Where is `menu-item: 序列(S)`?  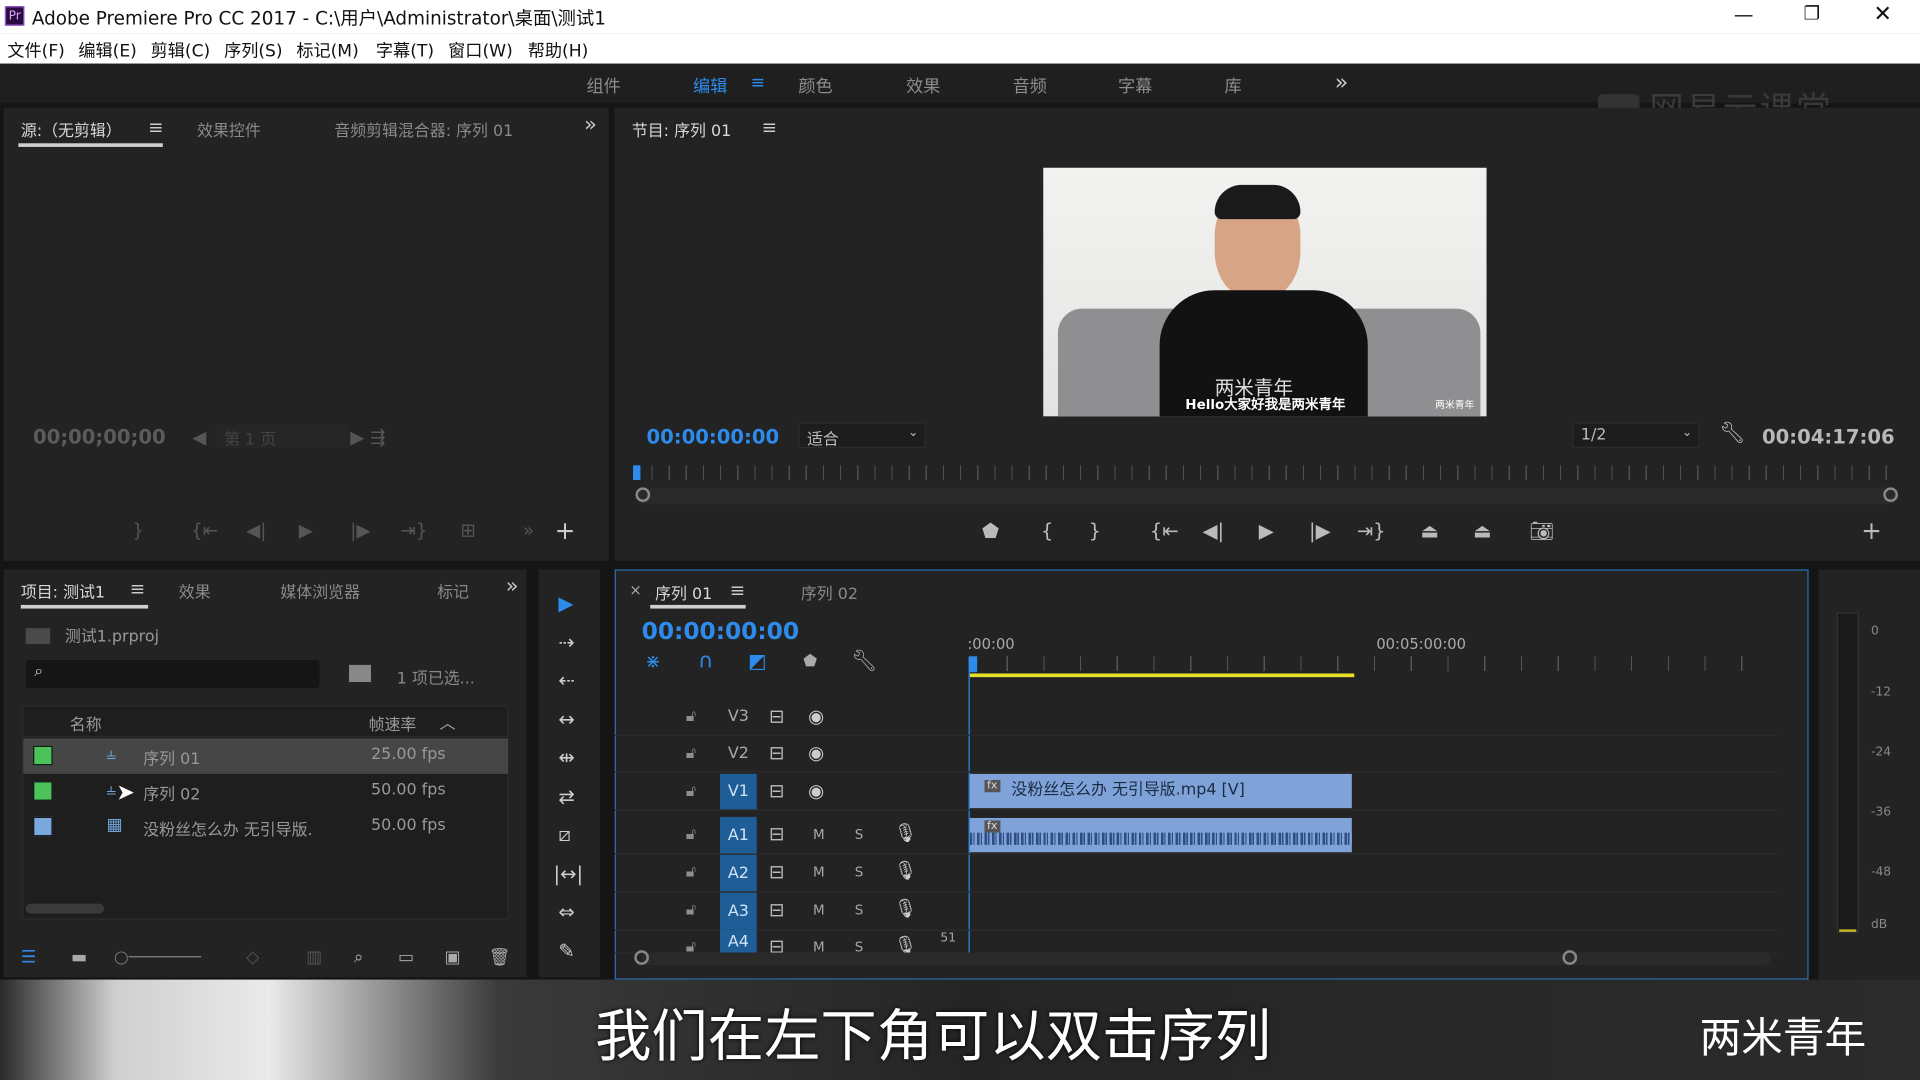
menu-item: 序列(S) is located at coordinates (253, 50).